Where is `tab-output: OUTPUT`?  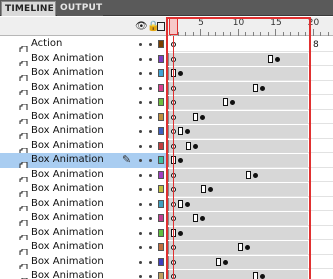 tab-output: OUTPUT is located at coordinates (80, 8).